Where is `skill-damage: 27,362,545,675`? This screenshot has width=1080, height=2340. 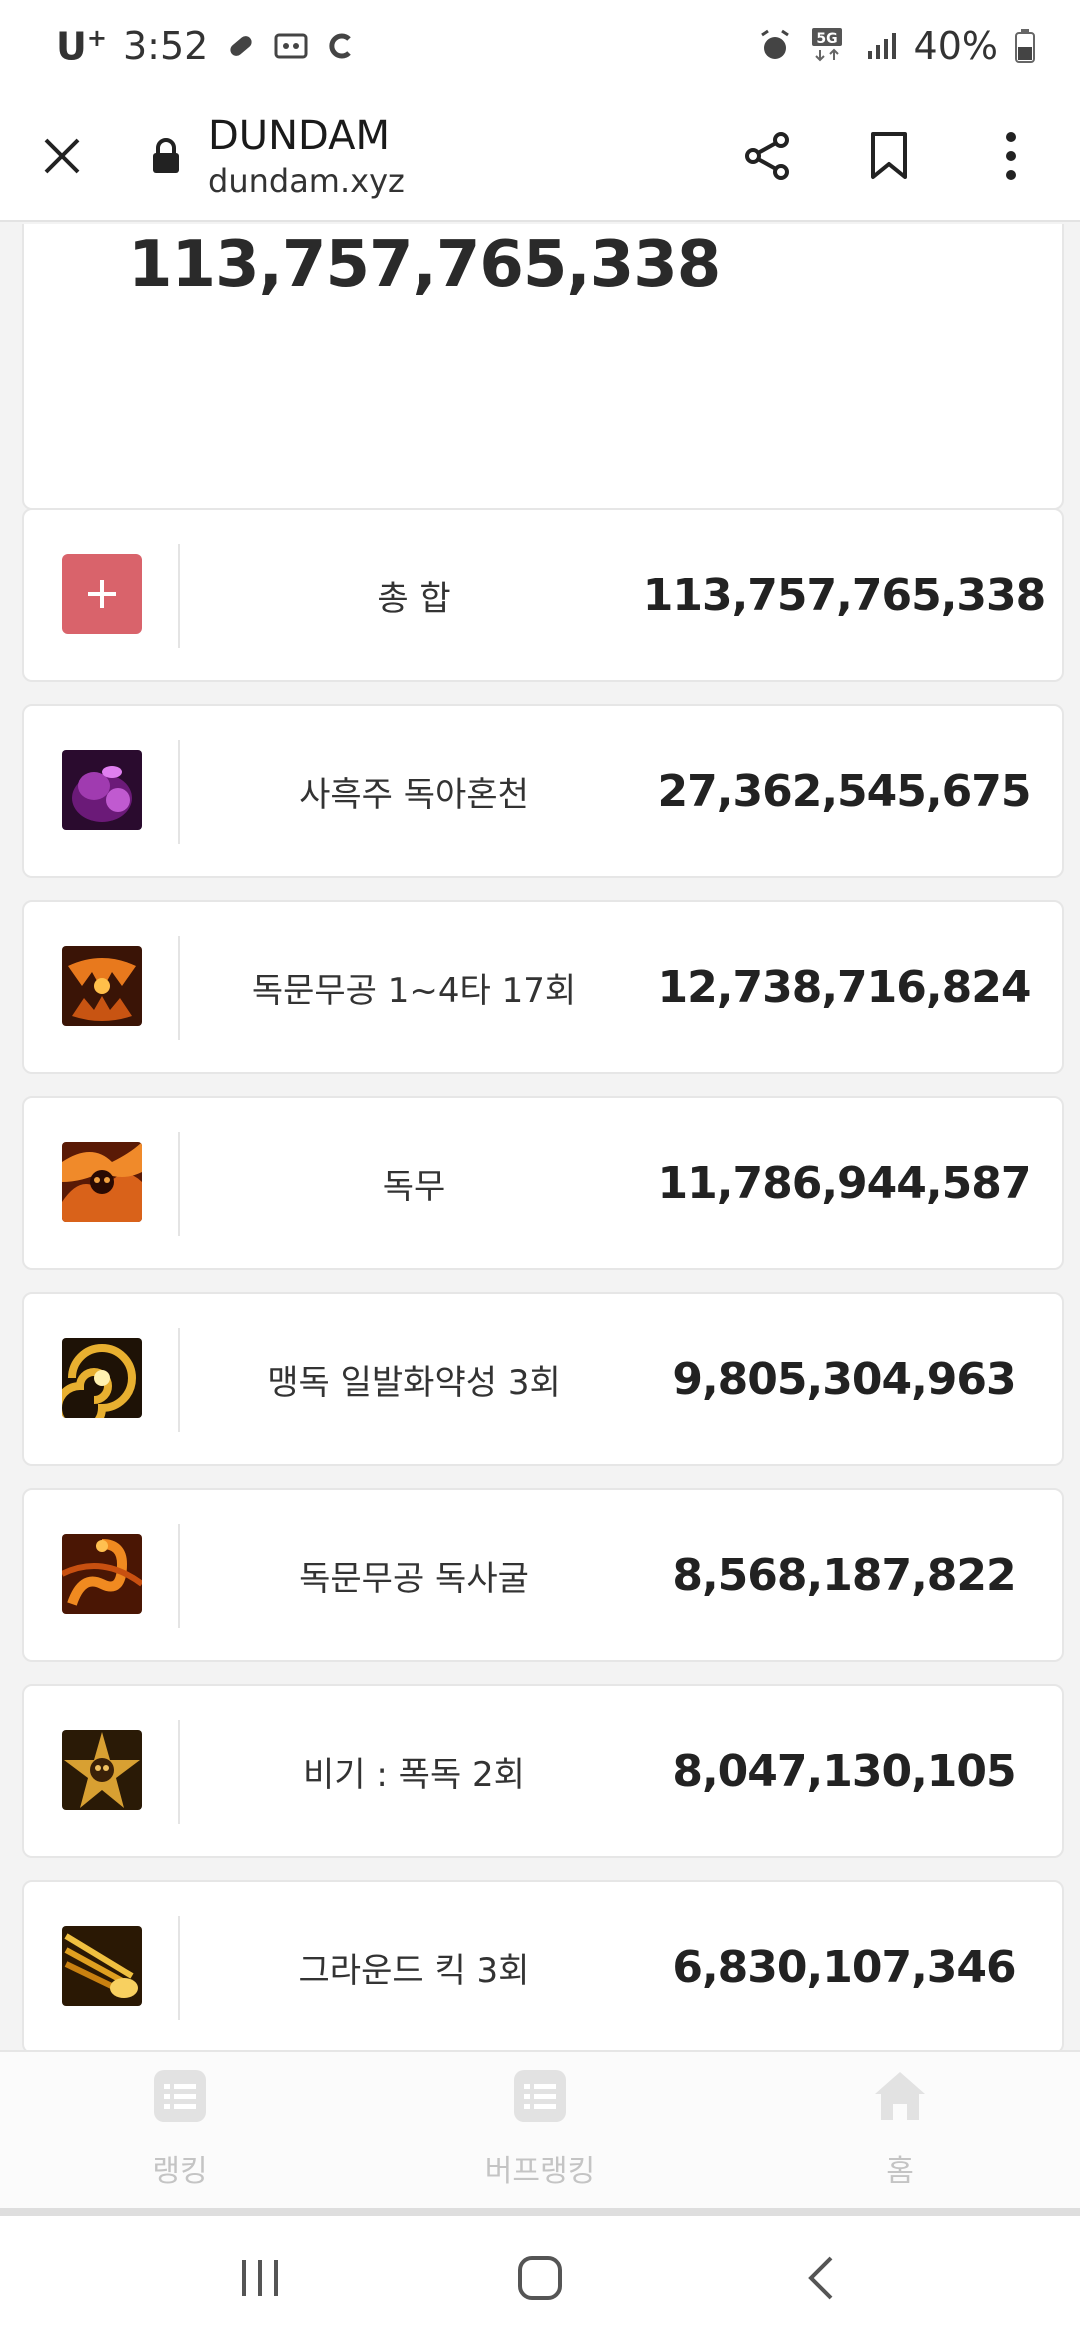 skill-damage: 27,362,545,675 is located at coordinates (844, 791).